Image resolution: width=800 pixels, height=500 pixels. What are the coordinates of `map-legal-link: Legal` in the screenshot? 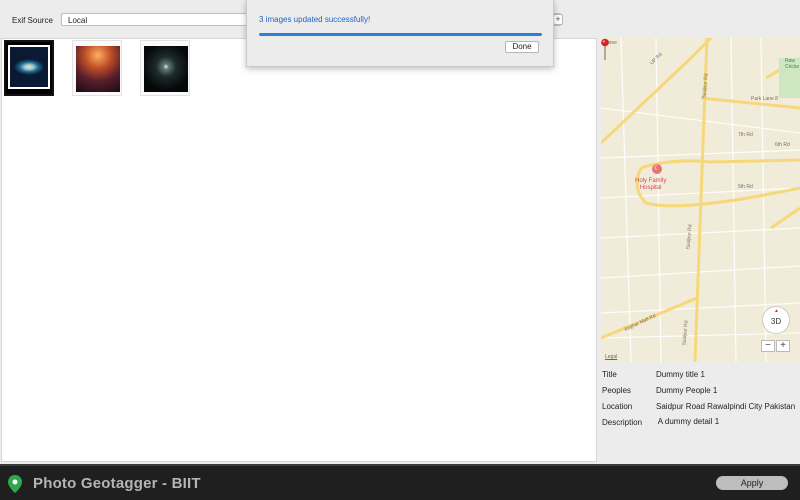 It's located at (611, 357).